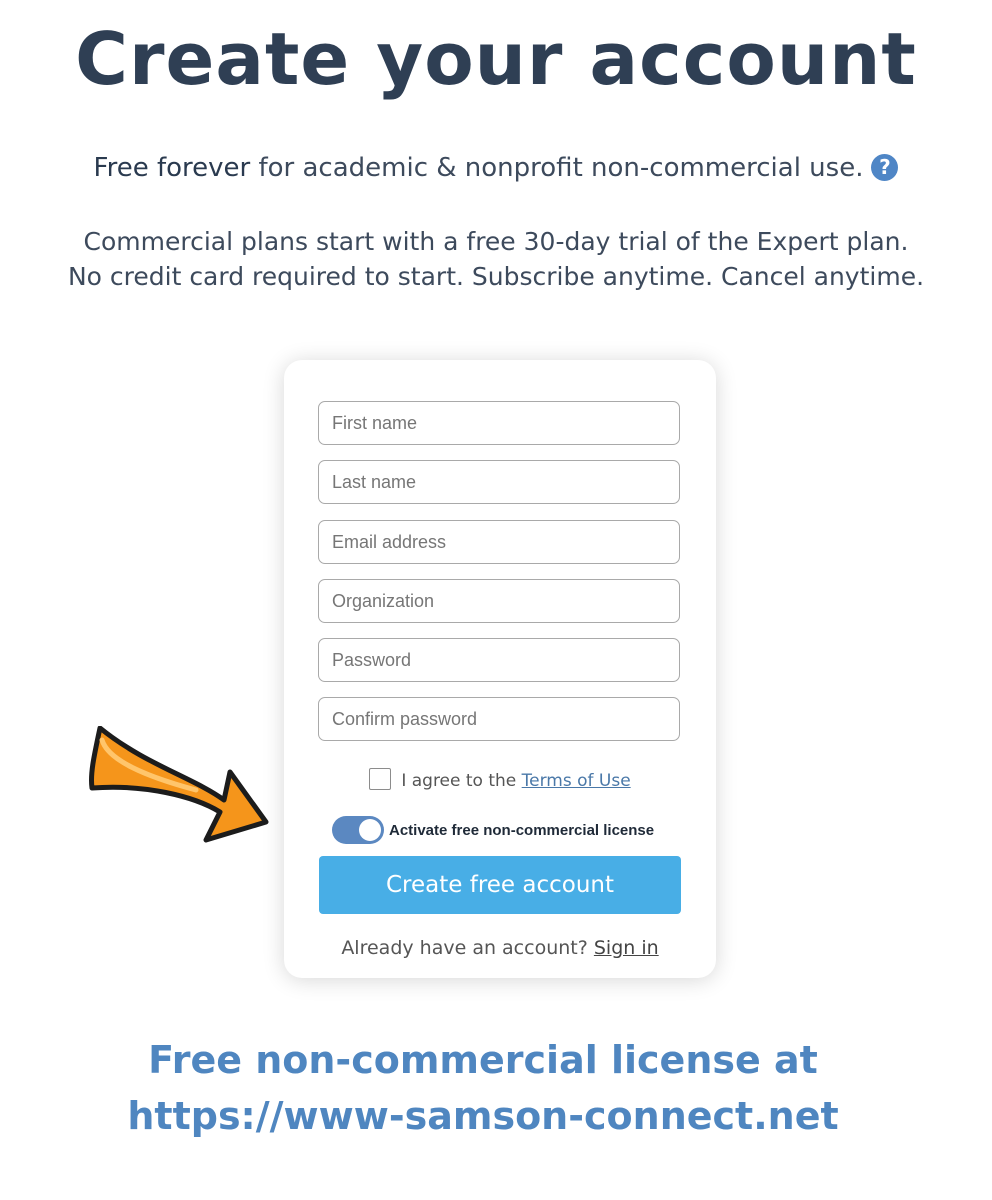  I want to click on license-toggle-label: Activate free non-commercial license, so click(521, 830).